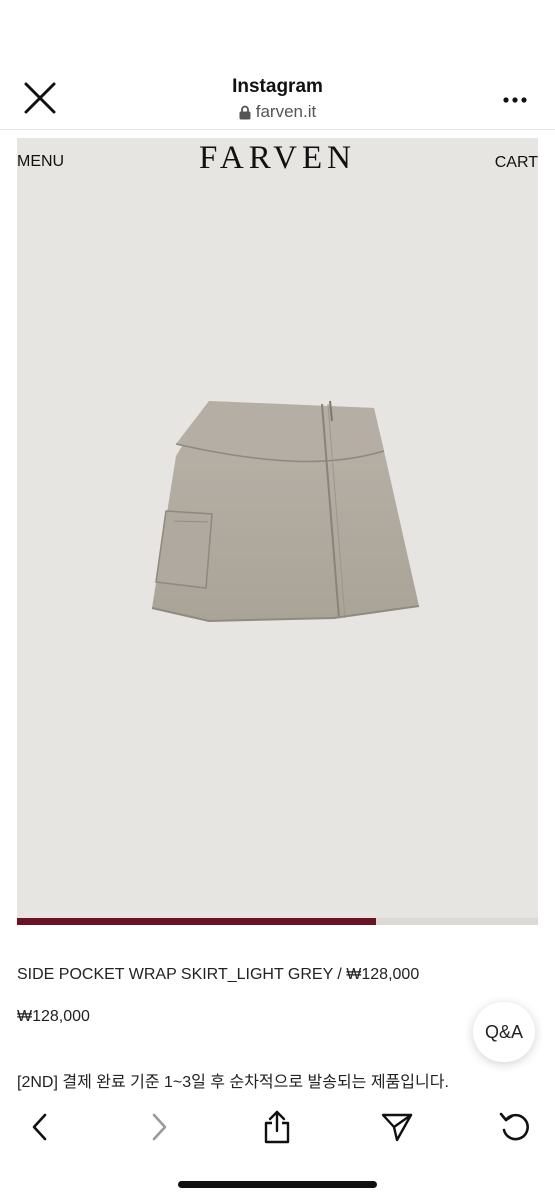 The height and width of the screenshot is (1200, 555). What do you see at coordinates (277, 129) in the screenshot?
I see `header-divider` at bounding box center [277, 129].